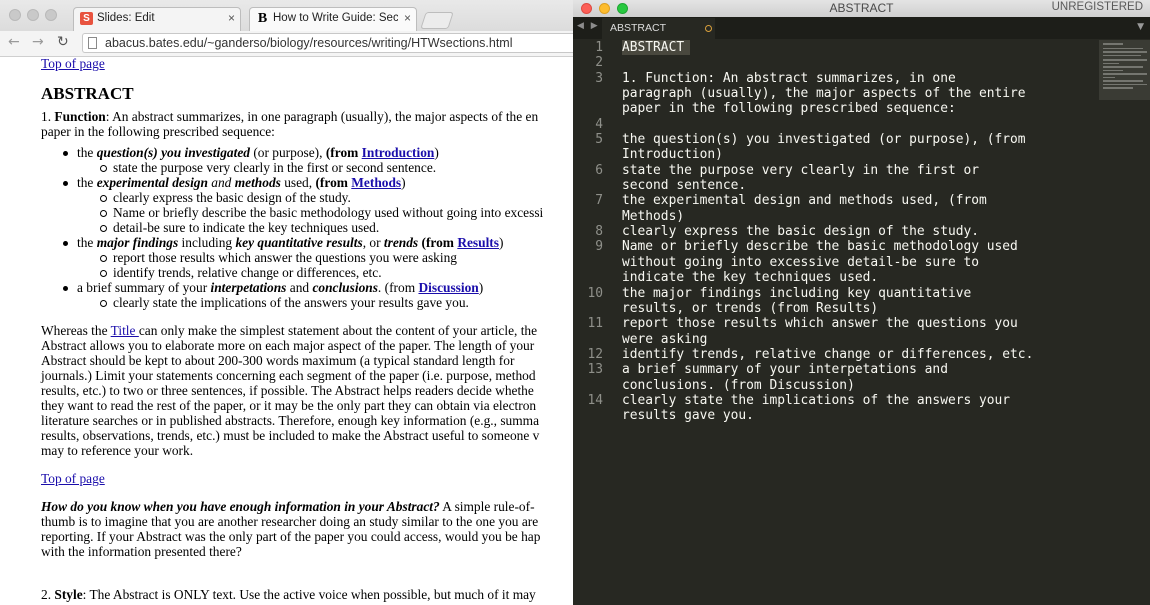  Describe the element at coordinates (861, 28) in the screenshot. I see `editor-tab-bar: ◀ ▶ ABSTRACT ▼` at that location.